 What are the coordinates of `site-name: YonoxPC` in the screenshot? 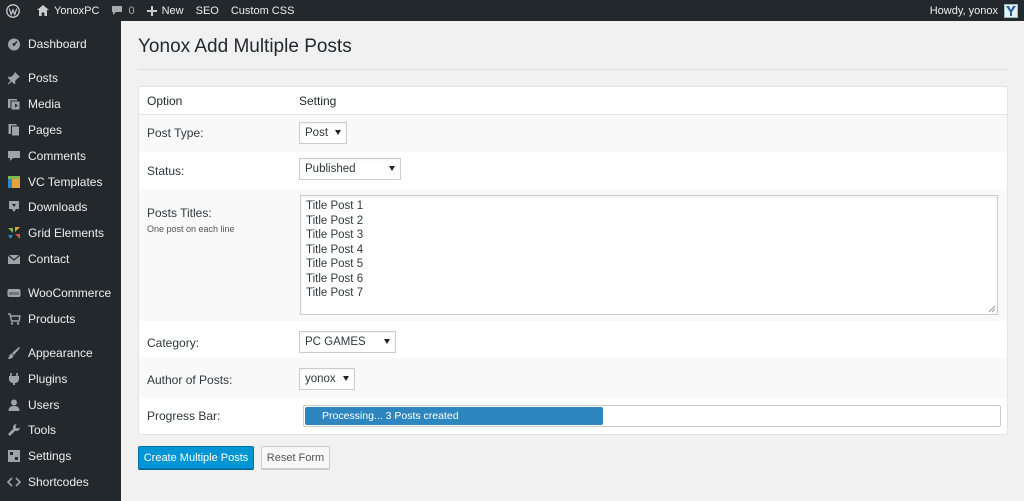 It's located at (77, 10).